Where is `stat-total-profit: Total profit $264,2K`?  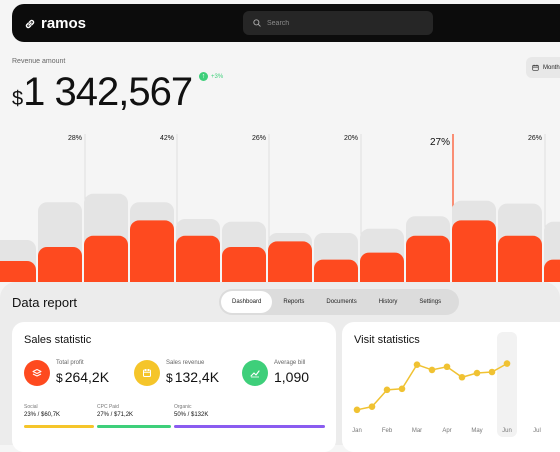
stat-total-profit: Total profit $264,2K is located at coordinates (66, 373).